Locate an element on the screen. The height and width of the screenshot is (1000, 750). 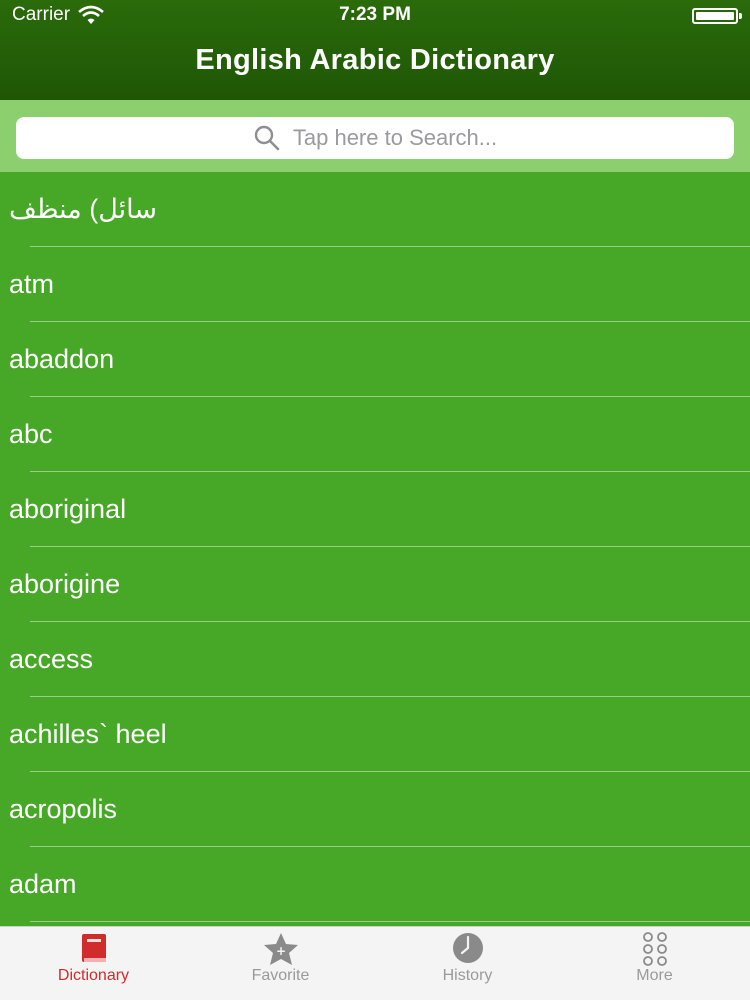
word-label: atm is located at coordinates (32, 284).